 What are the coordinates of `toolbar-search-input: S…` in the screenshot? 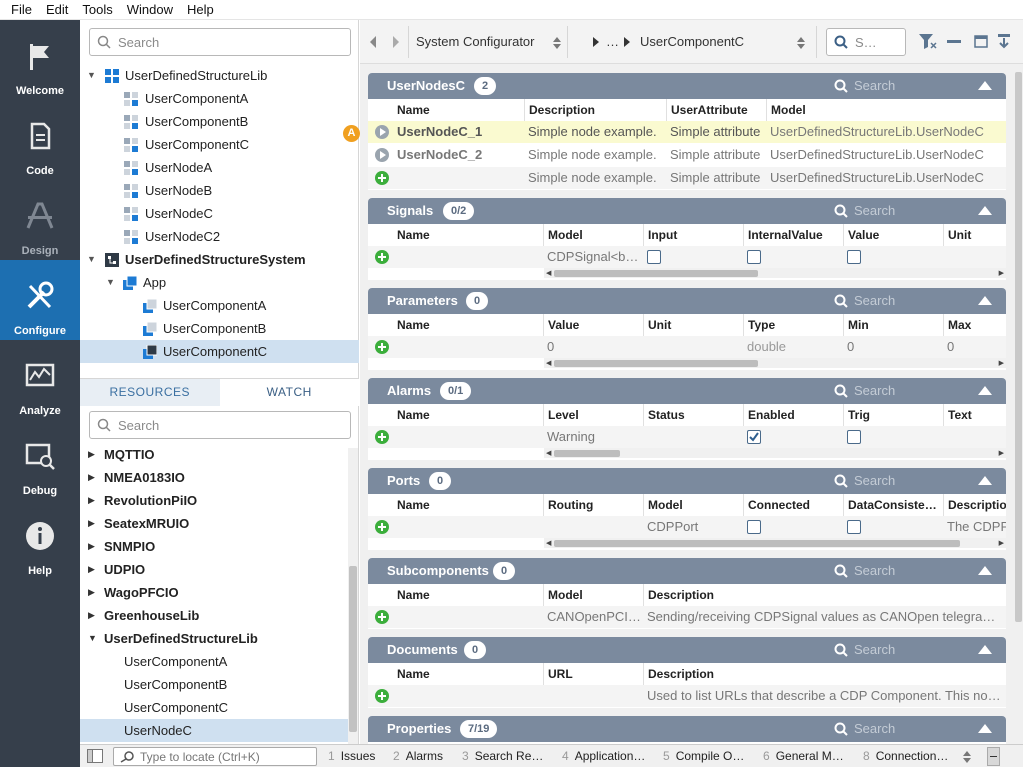 It's located at (866, 42).